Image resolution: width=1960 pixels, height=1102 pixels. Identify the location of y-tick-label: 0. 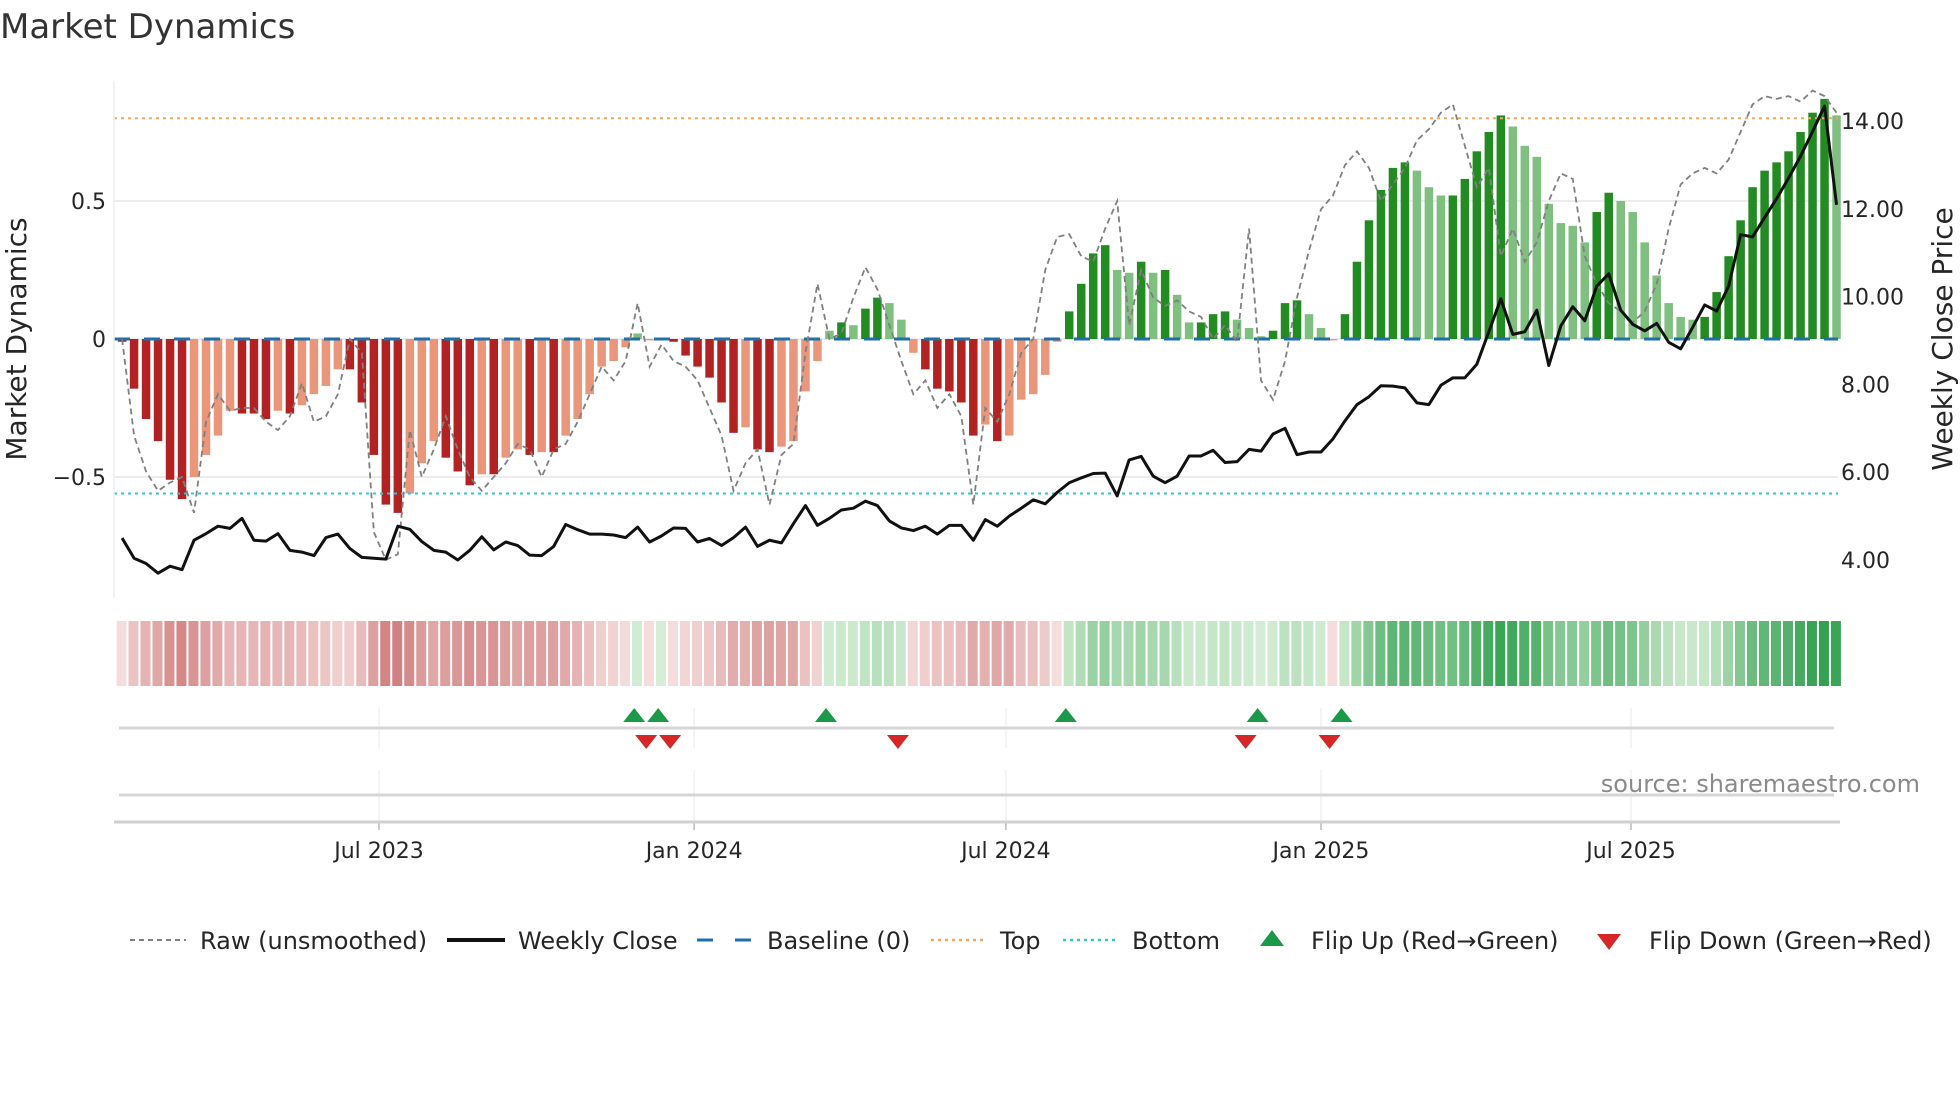
(99, 340).